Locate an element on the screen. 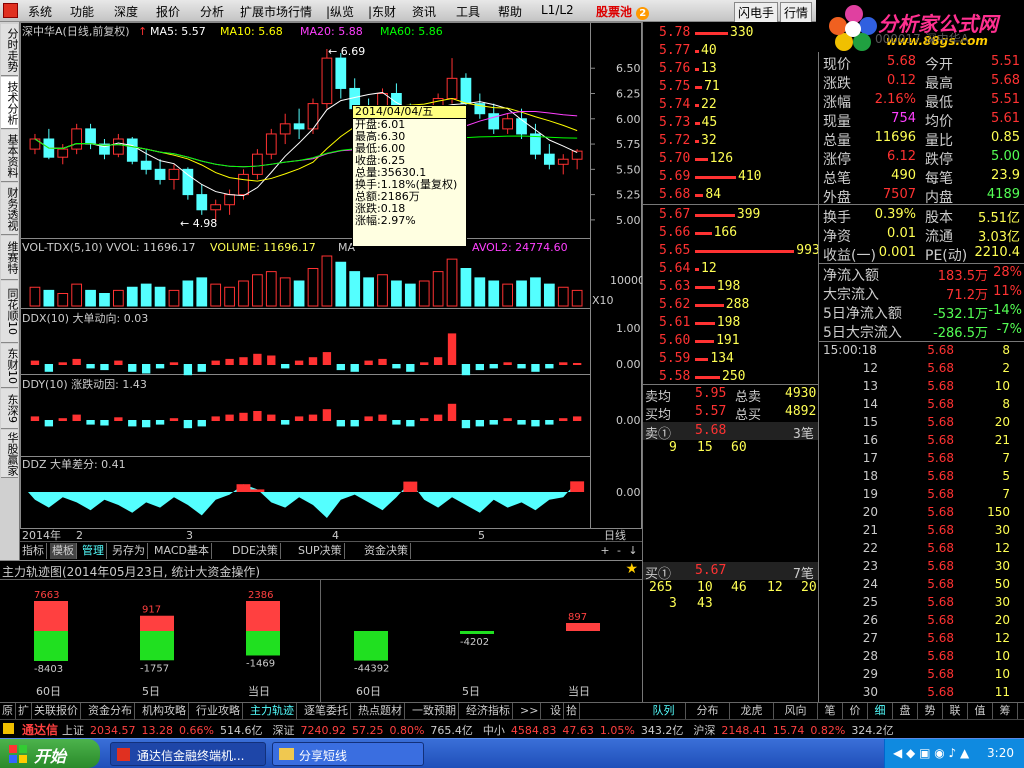  queue-tab-1: 分布 is located at coordinates (708, 711).